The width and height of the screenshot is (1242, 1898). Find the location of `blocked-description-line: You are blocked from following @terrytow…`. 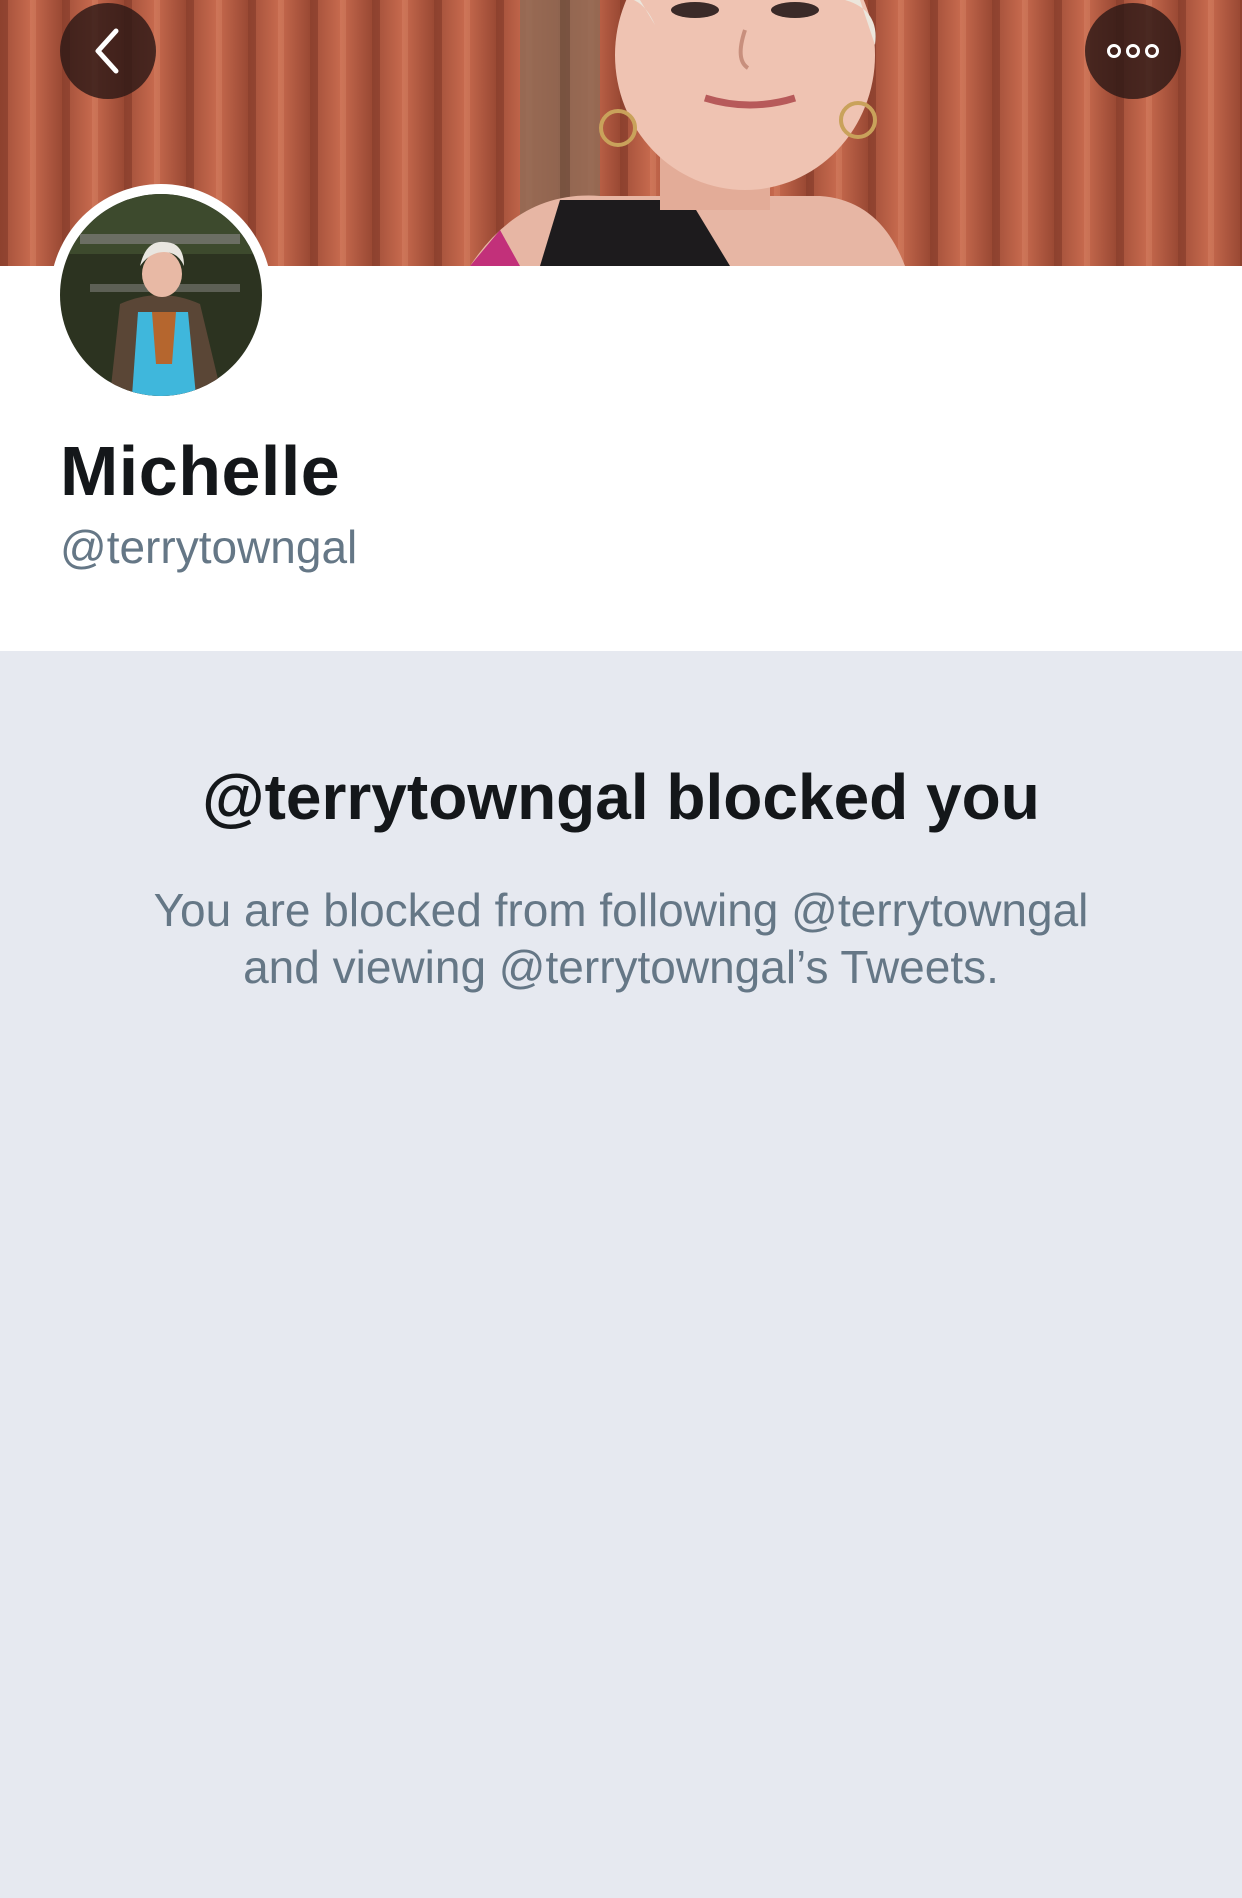

blocked-description-line: You are blocked from following @terrytow… is located at coordinates (621, 910).